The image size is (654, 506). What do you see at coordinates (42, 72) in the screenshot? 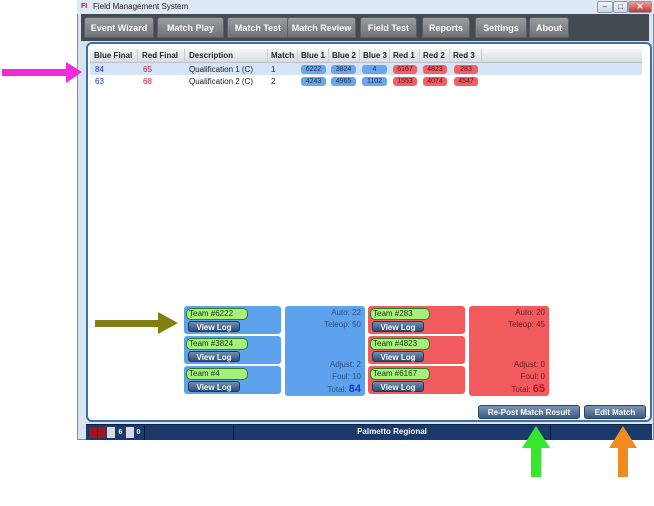
I see `magenta-arrow-icon` at bounding box center [42, 72].